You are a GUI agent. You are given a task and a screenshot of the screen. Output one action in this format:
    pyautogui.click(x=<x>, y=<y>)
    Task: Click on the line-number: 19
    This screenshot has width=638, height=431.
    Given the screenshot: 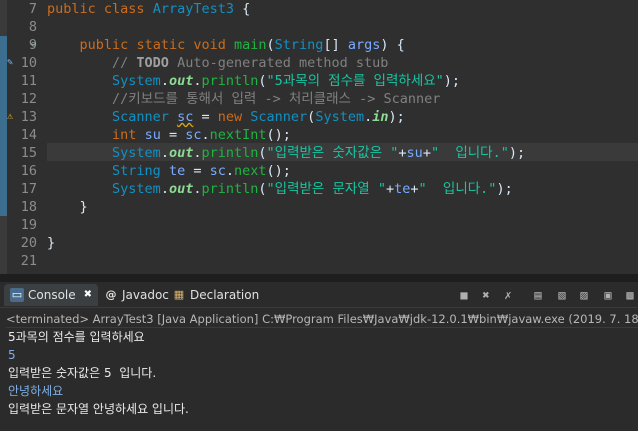 What is the action you would take?
    pyautogui.click(x=28, y=225)
    